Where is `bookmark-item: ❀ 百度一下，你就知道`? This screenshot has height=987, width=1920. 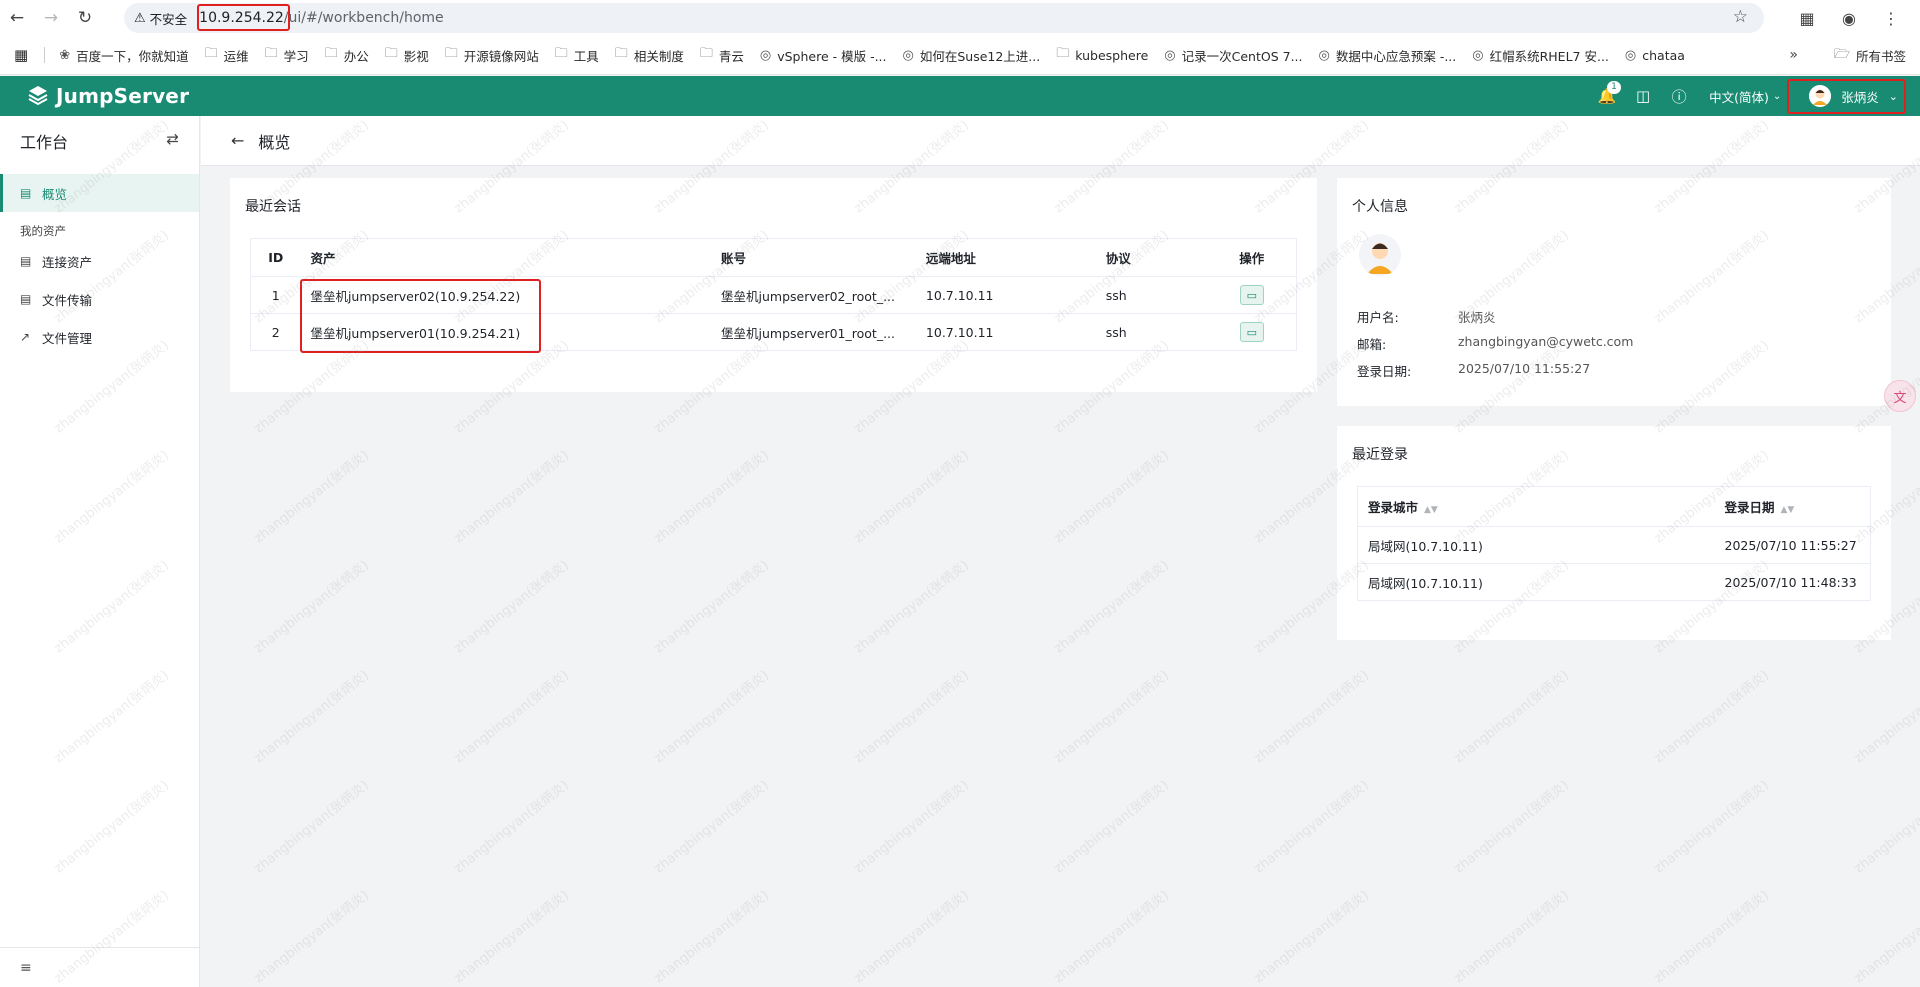 bookmark-item: ❀ 百度一下，你就知道 is located at coordinates (123, 55).